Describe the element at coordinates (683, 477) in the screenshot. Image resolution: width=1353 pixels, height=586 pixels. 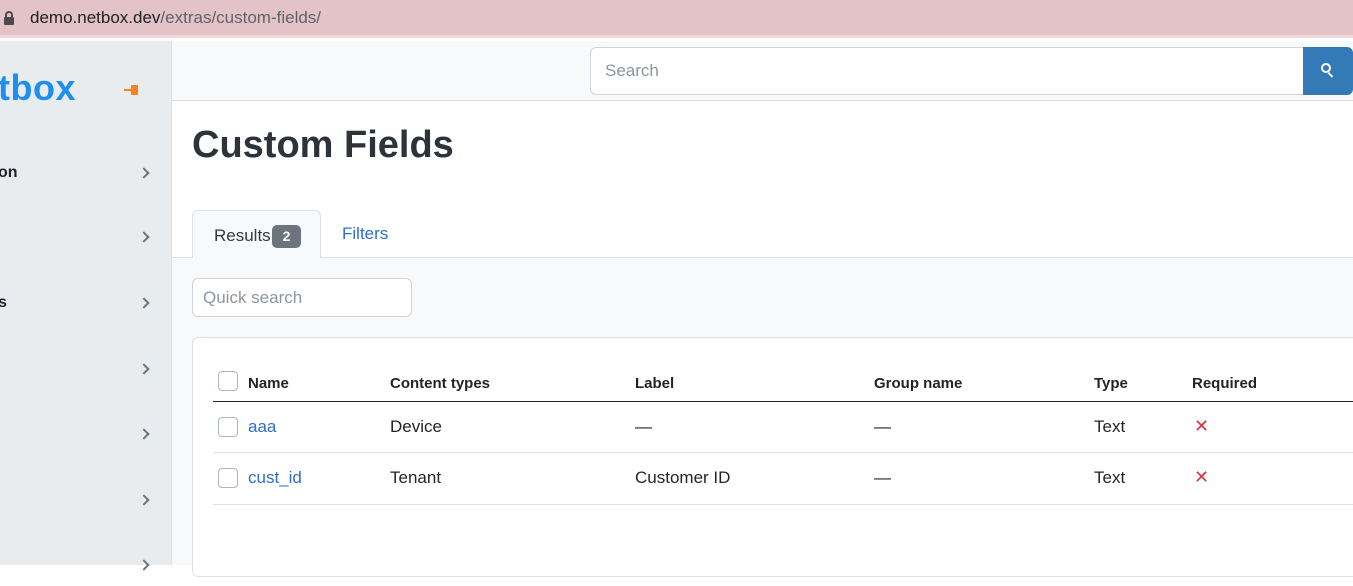
I see `label-cell: Customer ID` at that location.